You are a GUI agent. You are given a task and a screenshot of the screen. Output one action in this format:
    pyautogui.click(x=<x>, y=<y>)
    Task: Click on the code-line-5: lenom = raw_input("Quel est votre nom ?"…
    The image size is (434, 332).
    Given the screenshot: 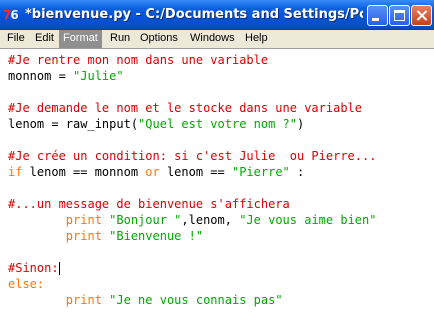 What is the action you would take?
    pyautogui.click(x=156, y=124)
    